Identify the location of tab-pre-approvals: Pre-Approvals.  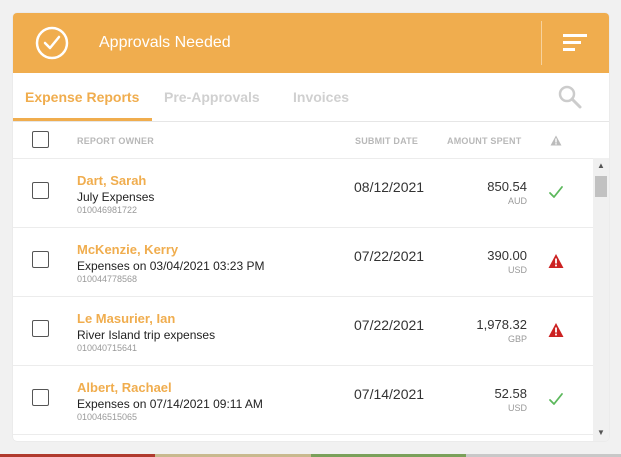
(212, 97).